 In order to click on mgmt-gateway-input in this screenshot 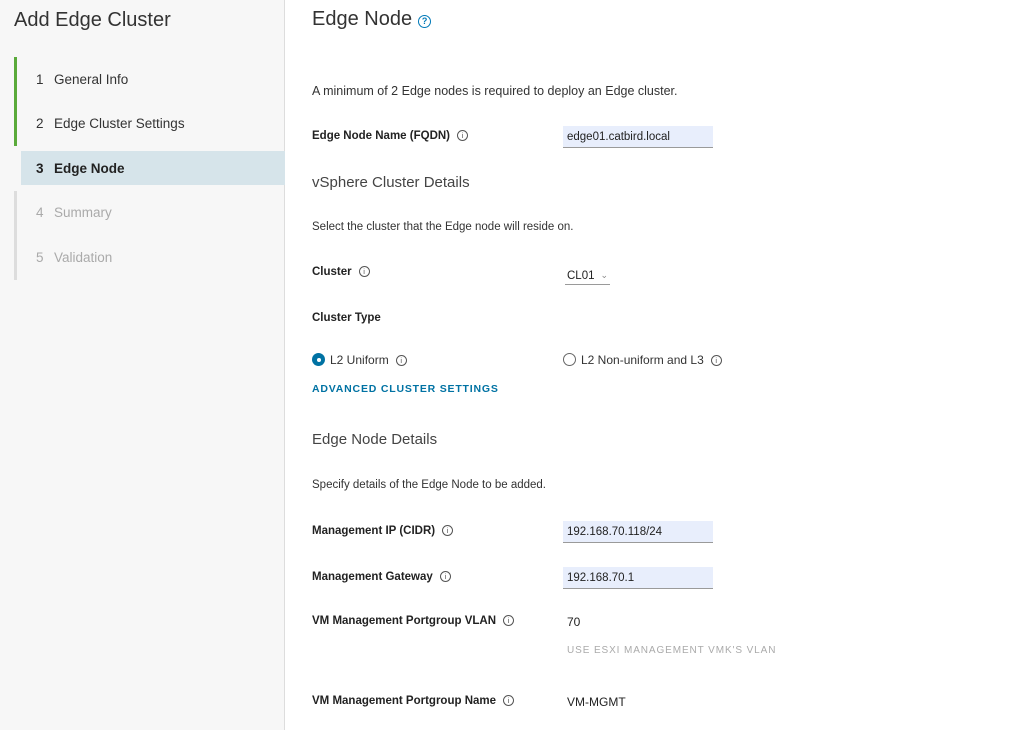, I will do `click(638, 578)`.